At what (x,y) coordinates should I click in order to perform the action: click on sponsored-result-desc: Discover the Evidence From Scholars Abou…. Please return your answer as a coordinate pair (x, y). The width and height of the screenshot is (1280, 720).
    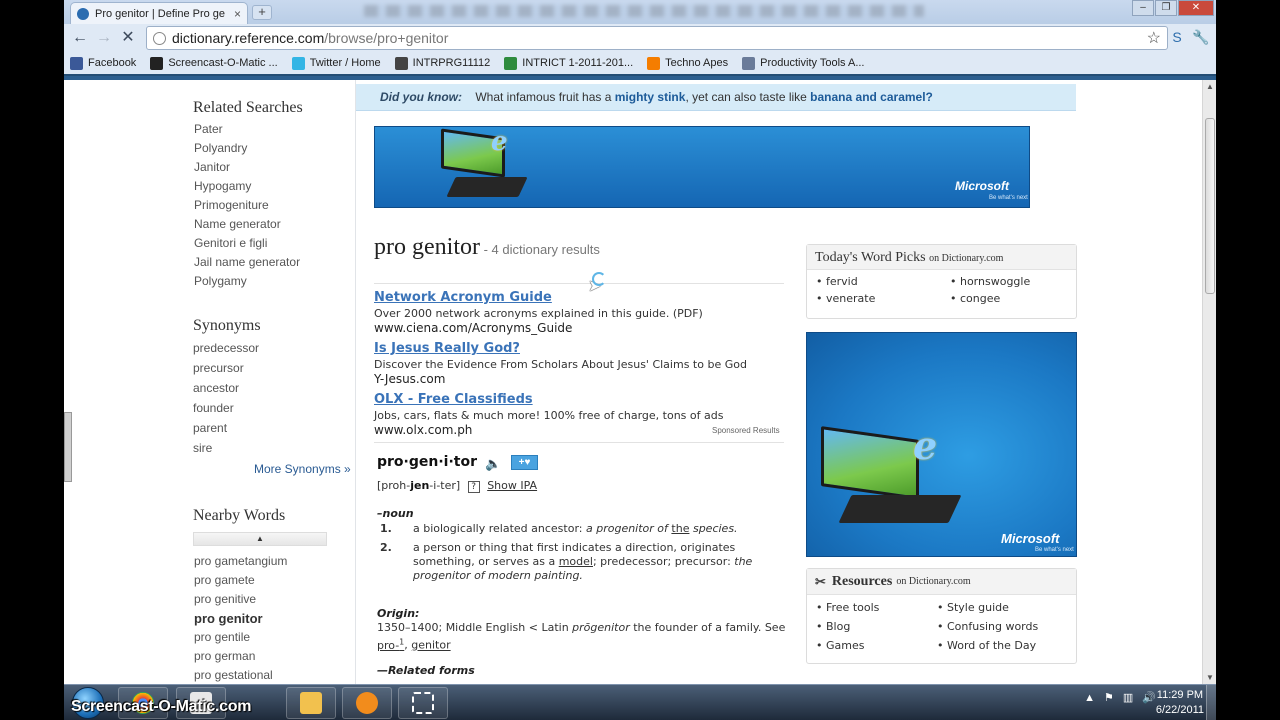
    Looking at the image, I should click on (560, 364).